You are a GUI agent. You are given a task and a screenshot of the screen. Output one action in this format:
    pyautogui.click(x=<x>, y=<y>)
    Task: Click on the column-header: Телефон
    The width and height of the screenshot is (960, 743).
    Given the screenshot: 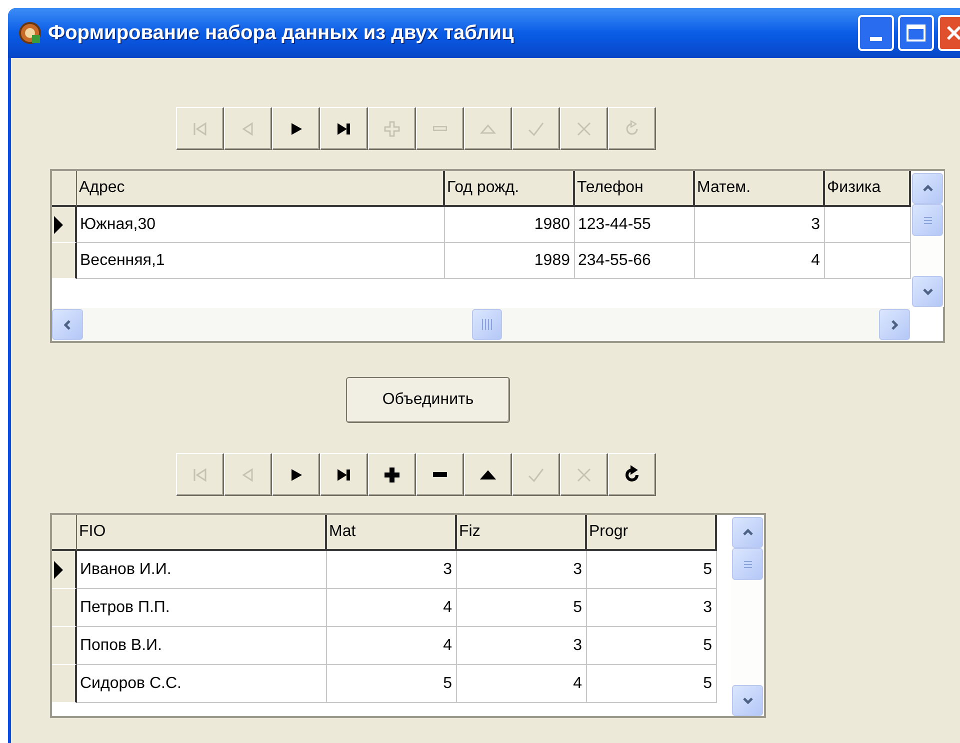 What is the action you would take?
    pyautogui.click(x=635, y=189)
    